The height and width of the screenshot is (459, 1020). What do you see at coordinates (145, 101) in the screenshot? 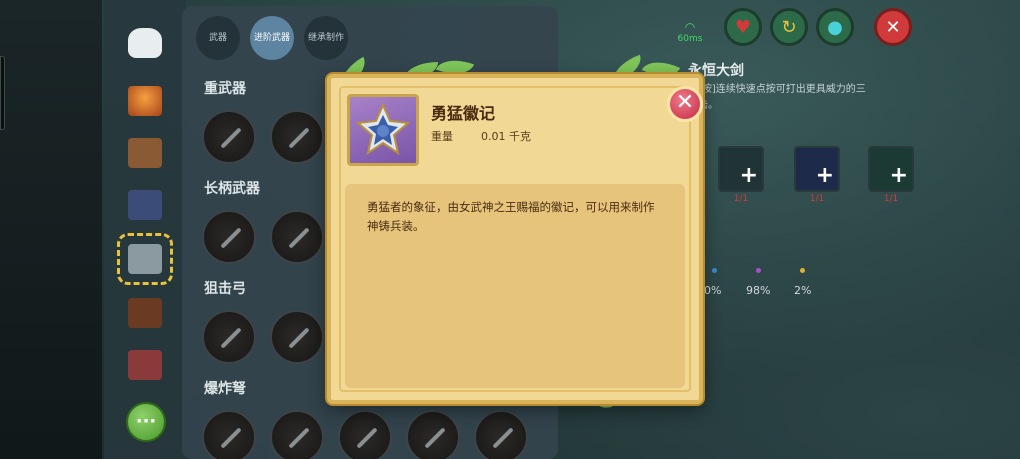
I see `campfire-icon` at bounding box center [145, 101].